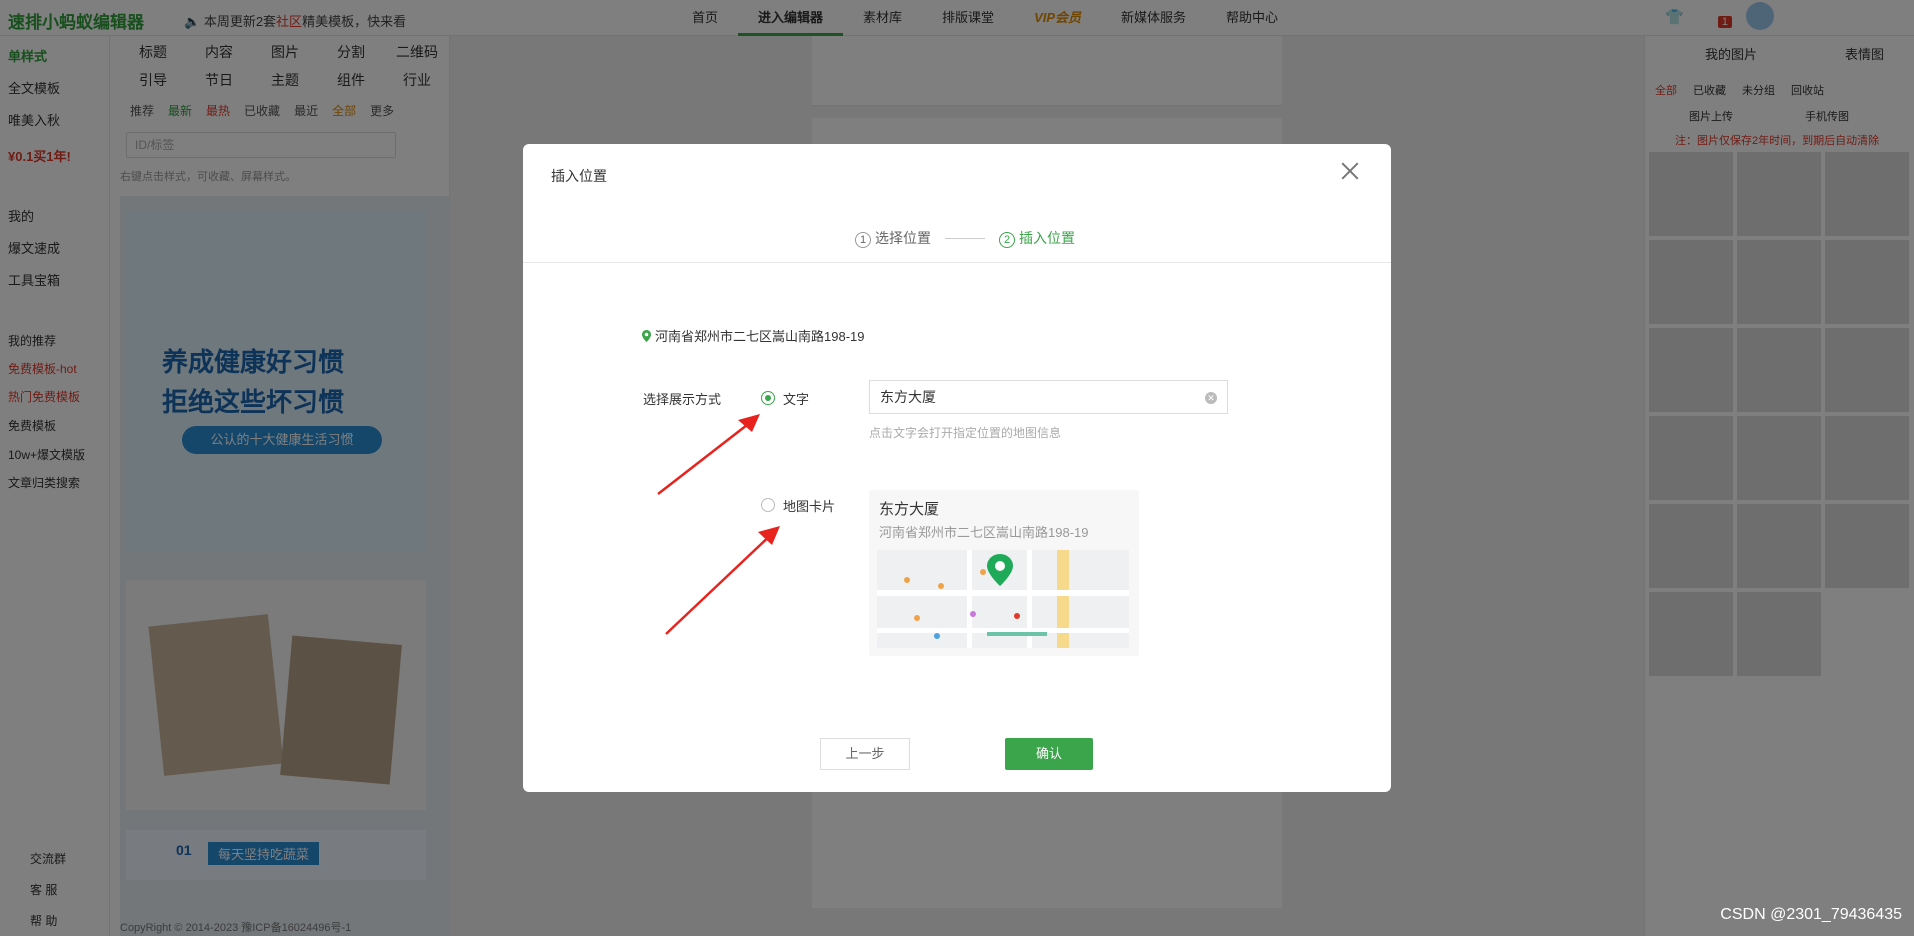  Describe the element at coordinates (1049, 754) in the screenshot. I see `confirm-button: 确认` at that location.